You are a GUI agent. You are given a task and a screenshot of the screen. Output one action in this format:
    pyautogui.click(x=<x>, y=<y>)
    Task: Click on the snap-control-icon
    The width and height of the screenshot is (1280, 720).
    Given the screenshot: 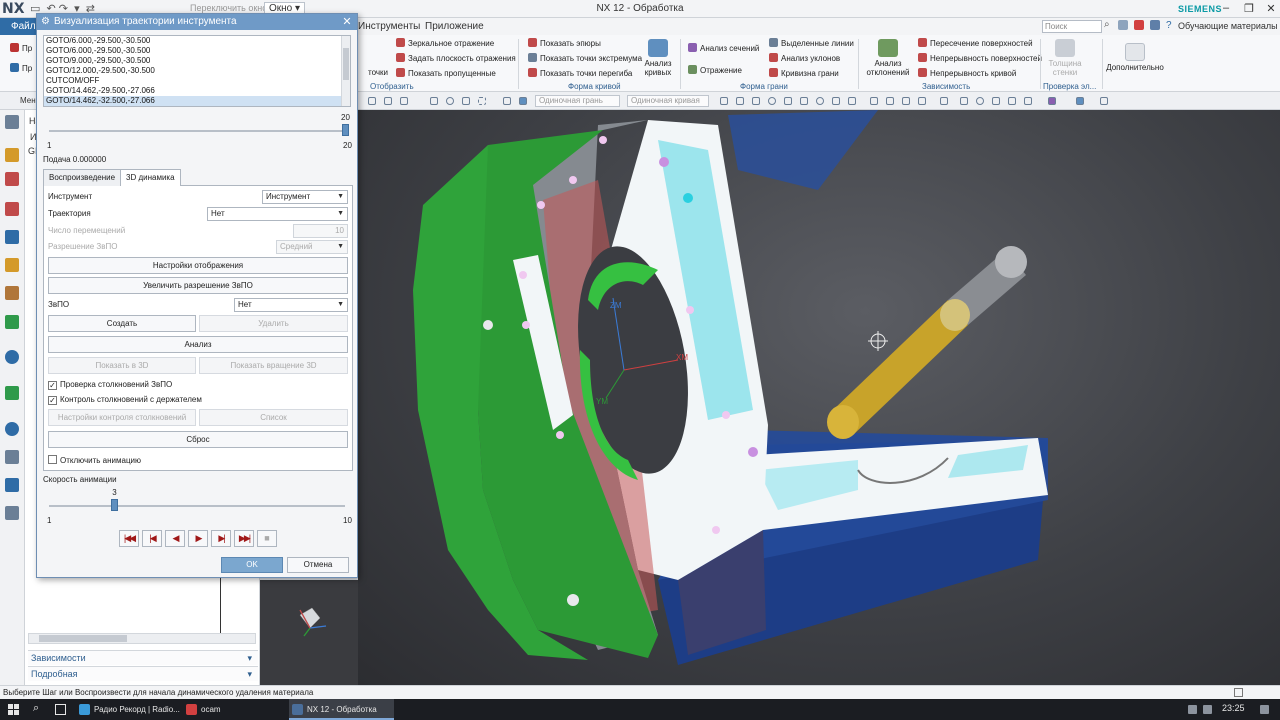 What is the action you would take?
    pyautogui.click(x=756, y=101)
    